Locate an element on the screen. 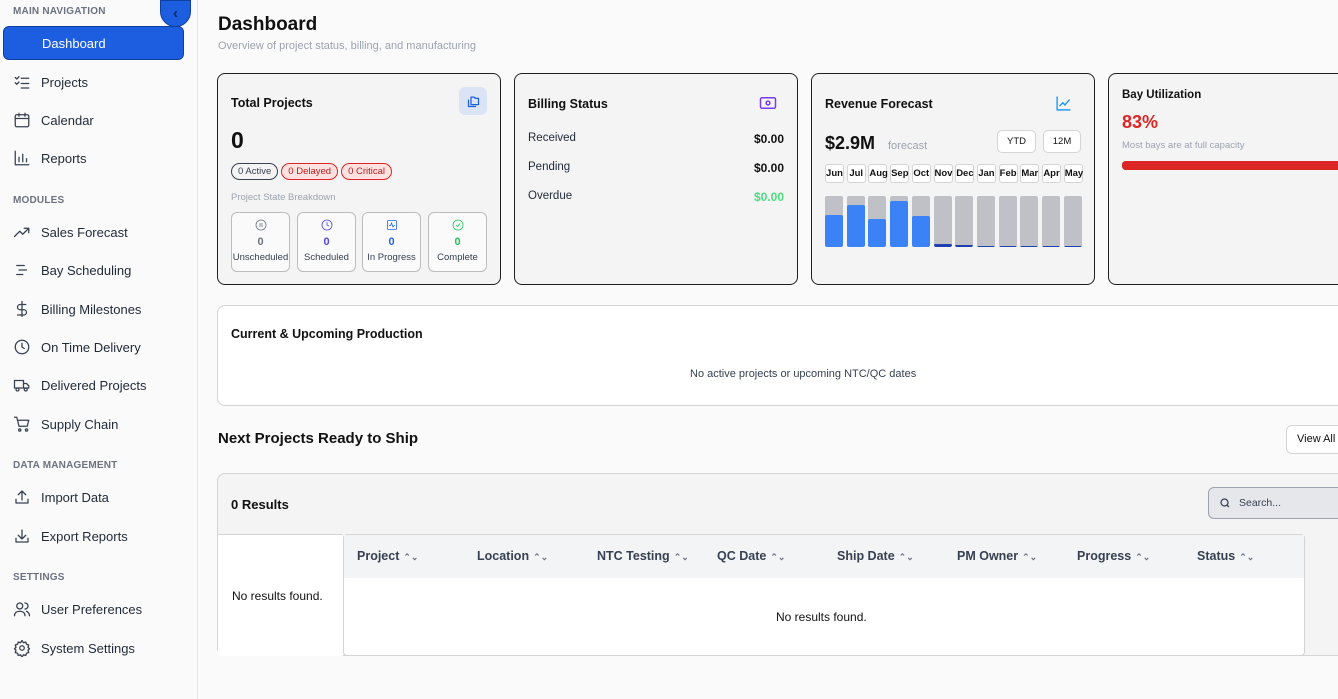  sidebar-item-label: Reports is located at coordinates (64, 158).